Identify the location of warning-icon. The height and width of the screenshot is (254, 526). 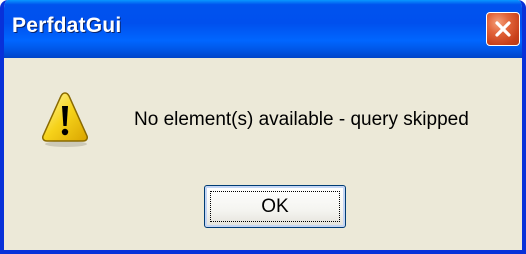
(65, 119).